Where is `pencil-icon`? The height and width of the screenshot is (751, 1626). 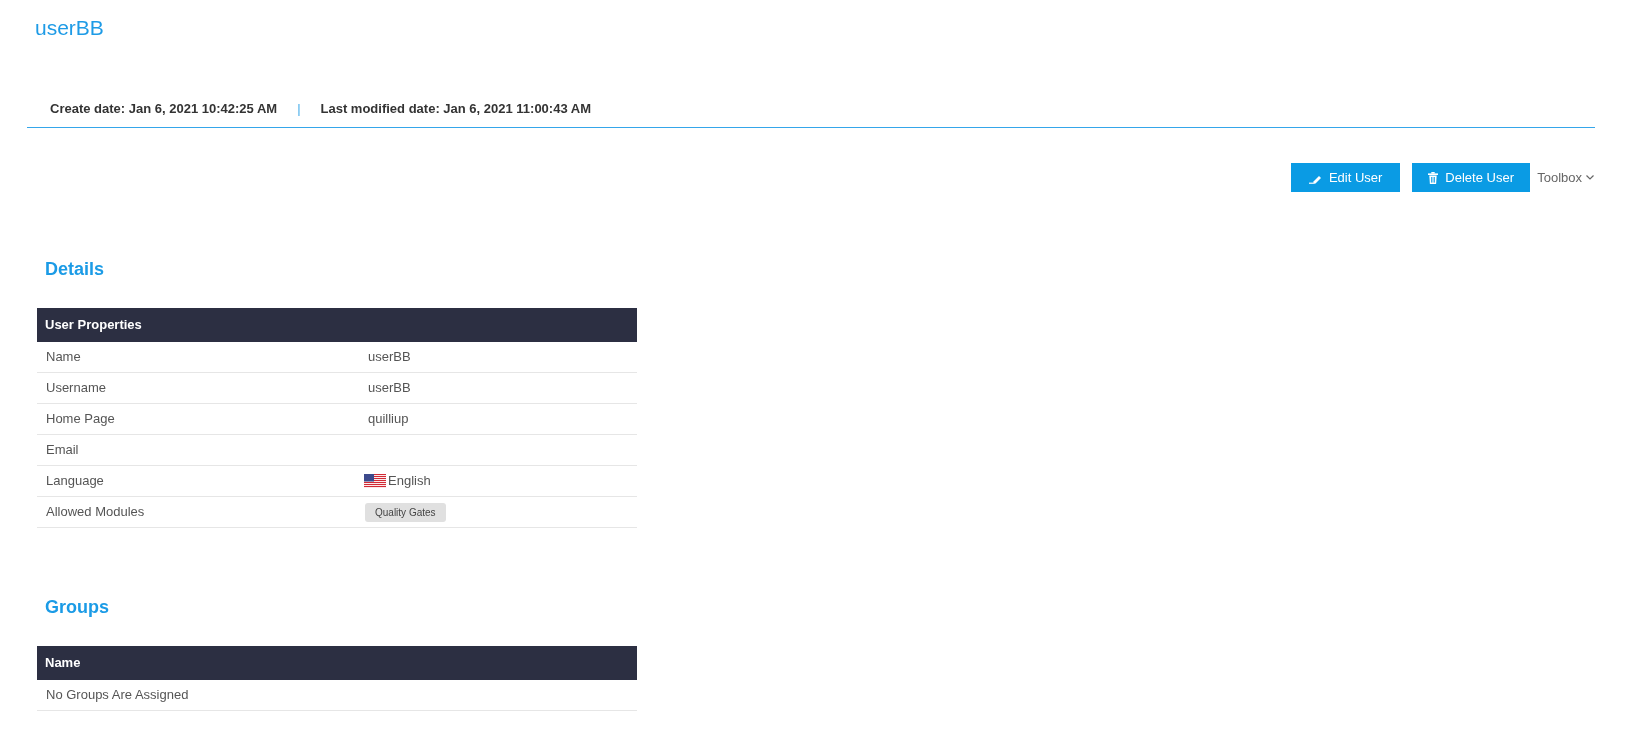 pencil-icon is located at coordinates (1315, 178).